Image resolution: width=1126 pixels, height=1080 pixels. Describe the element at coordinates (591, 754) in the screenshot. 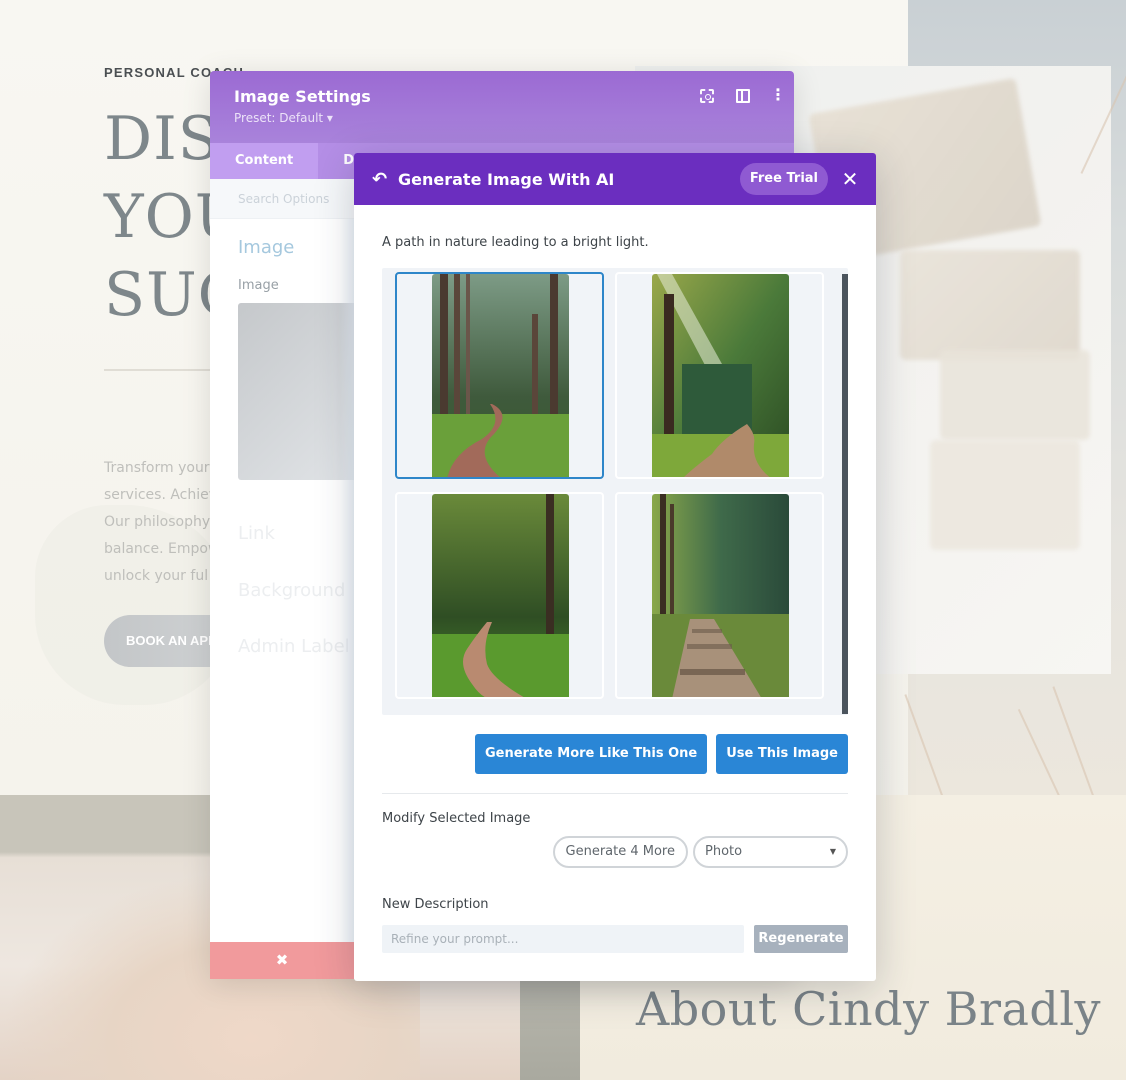

I see `generate-more-like-button: Generate More Like This One` at that location.